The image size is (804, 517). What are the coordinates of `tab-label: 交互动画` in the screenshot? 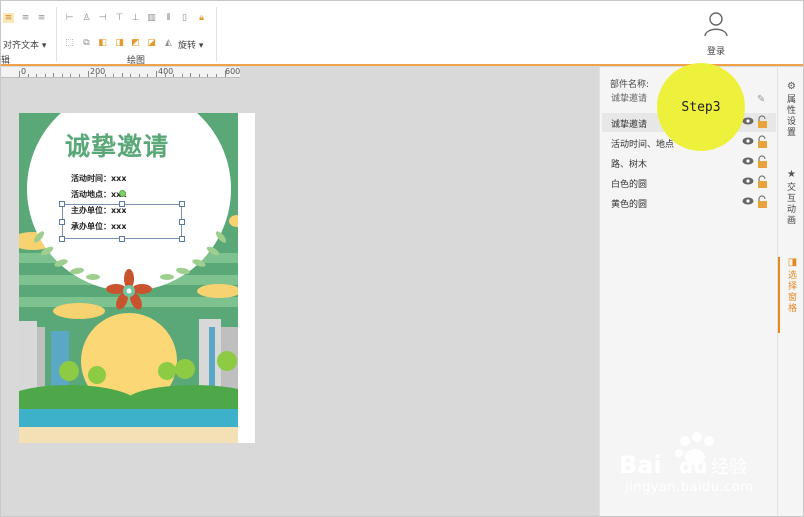 It's located at (791, 204).